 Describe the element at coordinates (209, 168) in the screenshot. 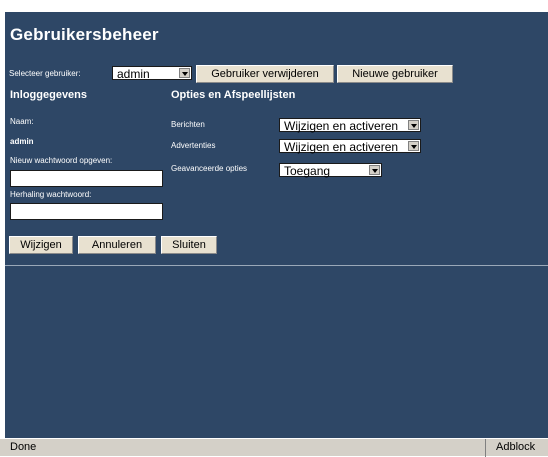

I see `advanced-options-label: Geavanceerde opties` at that location.